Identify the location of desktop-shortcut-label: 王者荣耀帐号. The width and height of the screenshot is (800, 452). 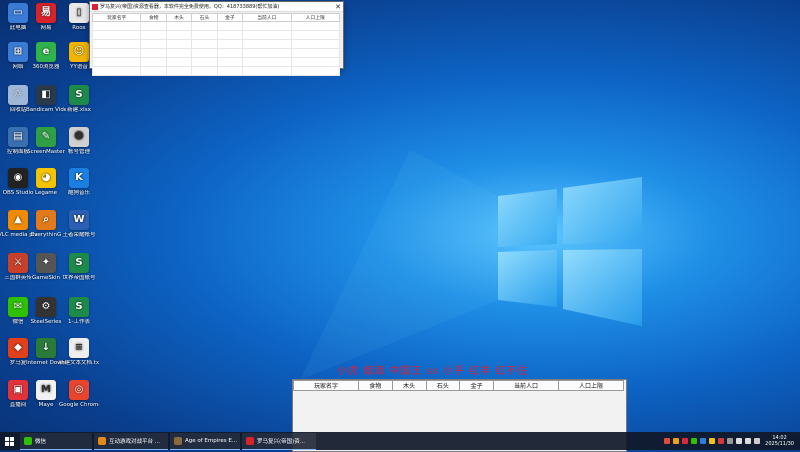
(79, 235).